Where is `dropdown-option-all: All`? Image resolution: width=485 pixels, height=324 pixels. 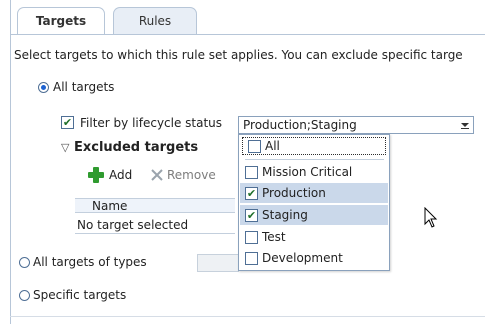 dropdown-option-all: All is located at coordinates (314, 146).